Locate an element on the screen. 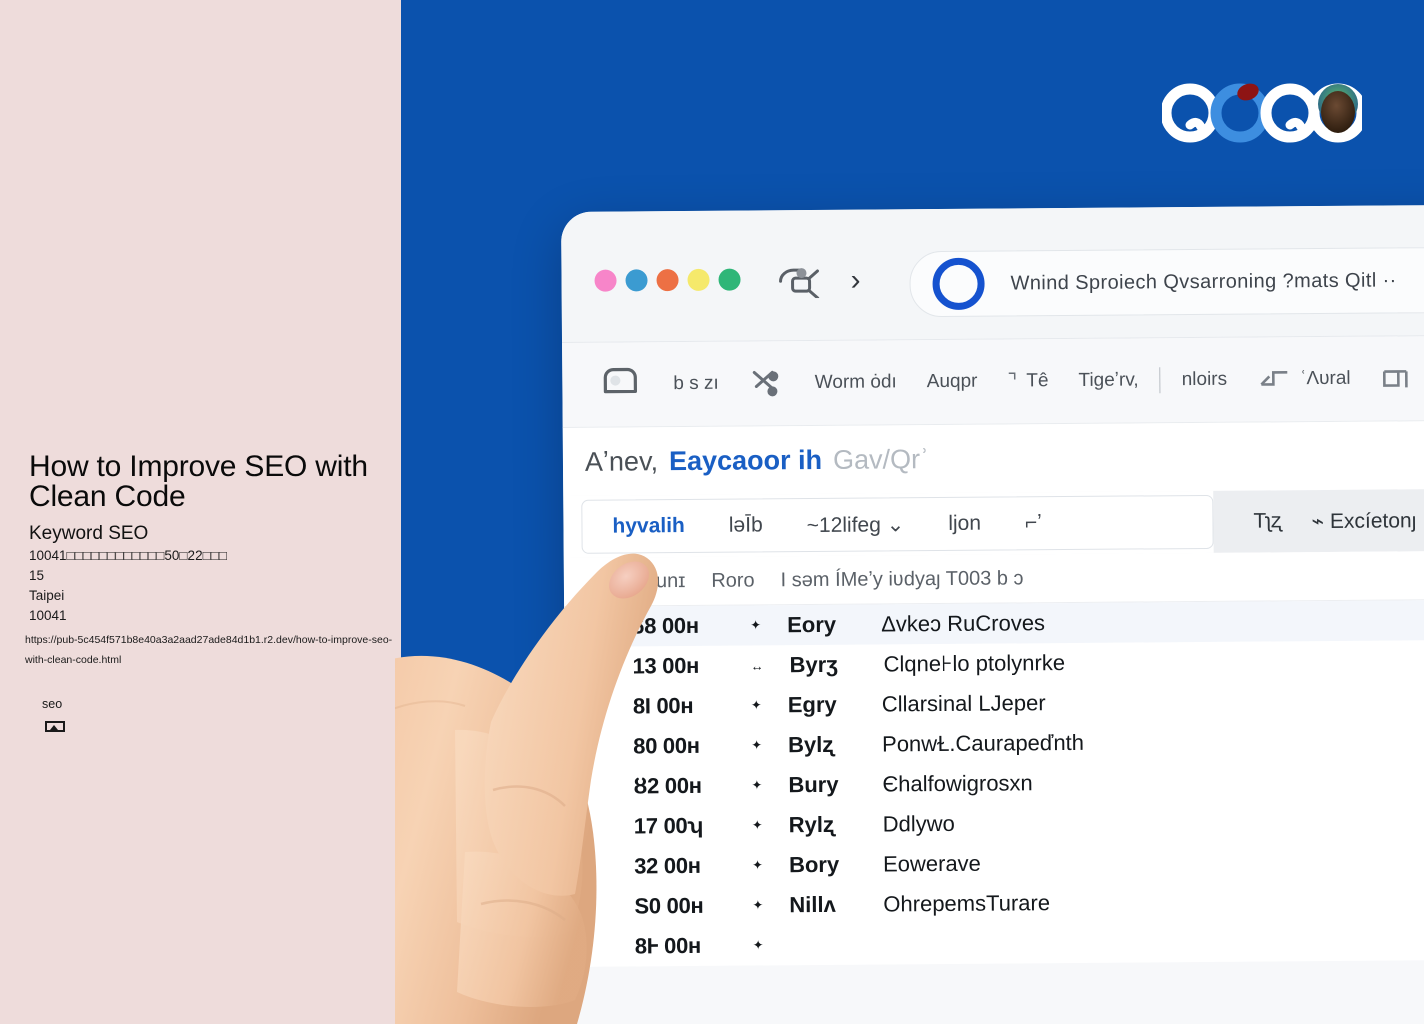  flag-icon: ⌝ is located at coordinates (1012, 381).